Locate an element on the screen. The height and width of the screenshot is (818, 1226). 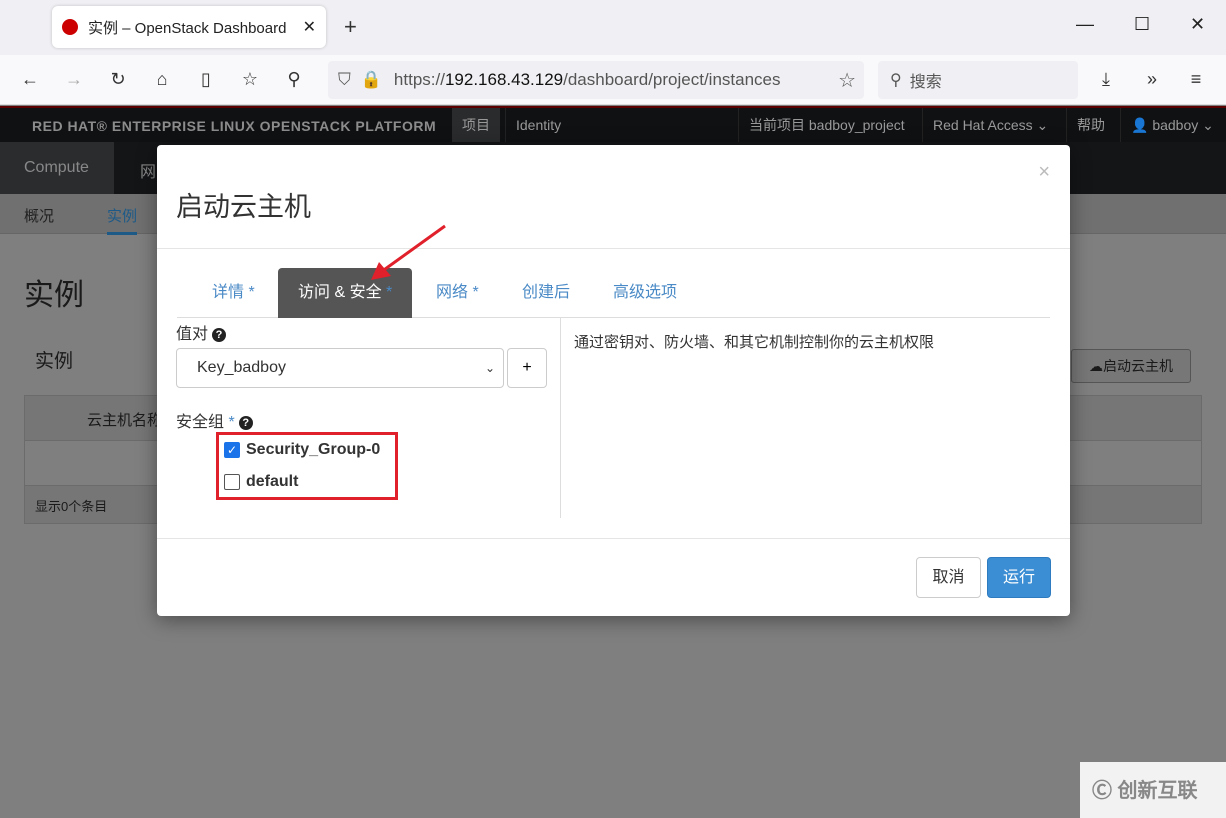
help-text: 通过密钥对、防火墙、和其它机制控制你的云主机权限 is located at coordinates (754, 342).